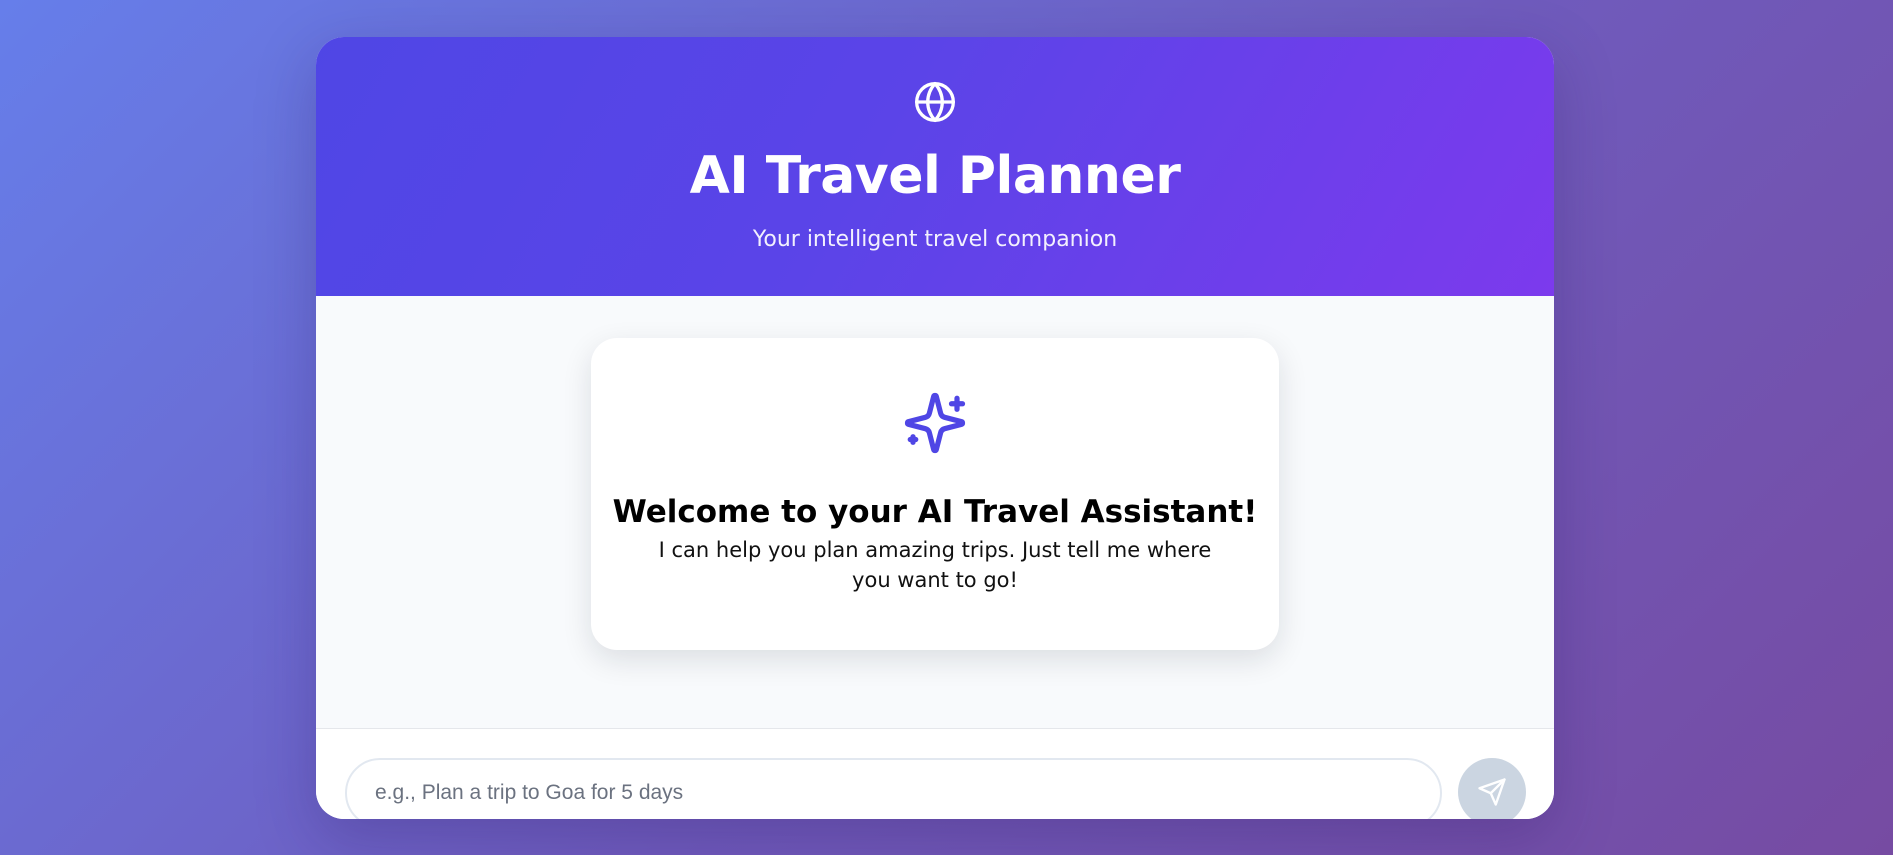  What do you see at coordinates (1492, 792) in the screenshot?
I see `send-icon` at bounding box center [1492, 792].